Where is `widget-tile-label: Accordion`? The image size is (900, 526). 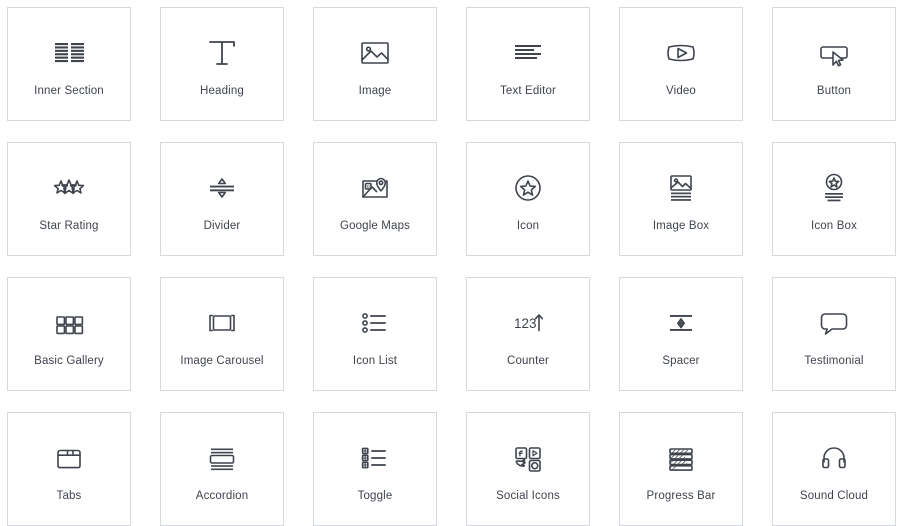
widget-tile-label: Accordion is located at coordinates (222, 495).